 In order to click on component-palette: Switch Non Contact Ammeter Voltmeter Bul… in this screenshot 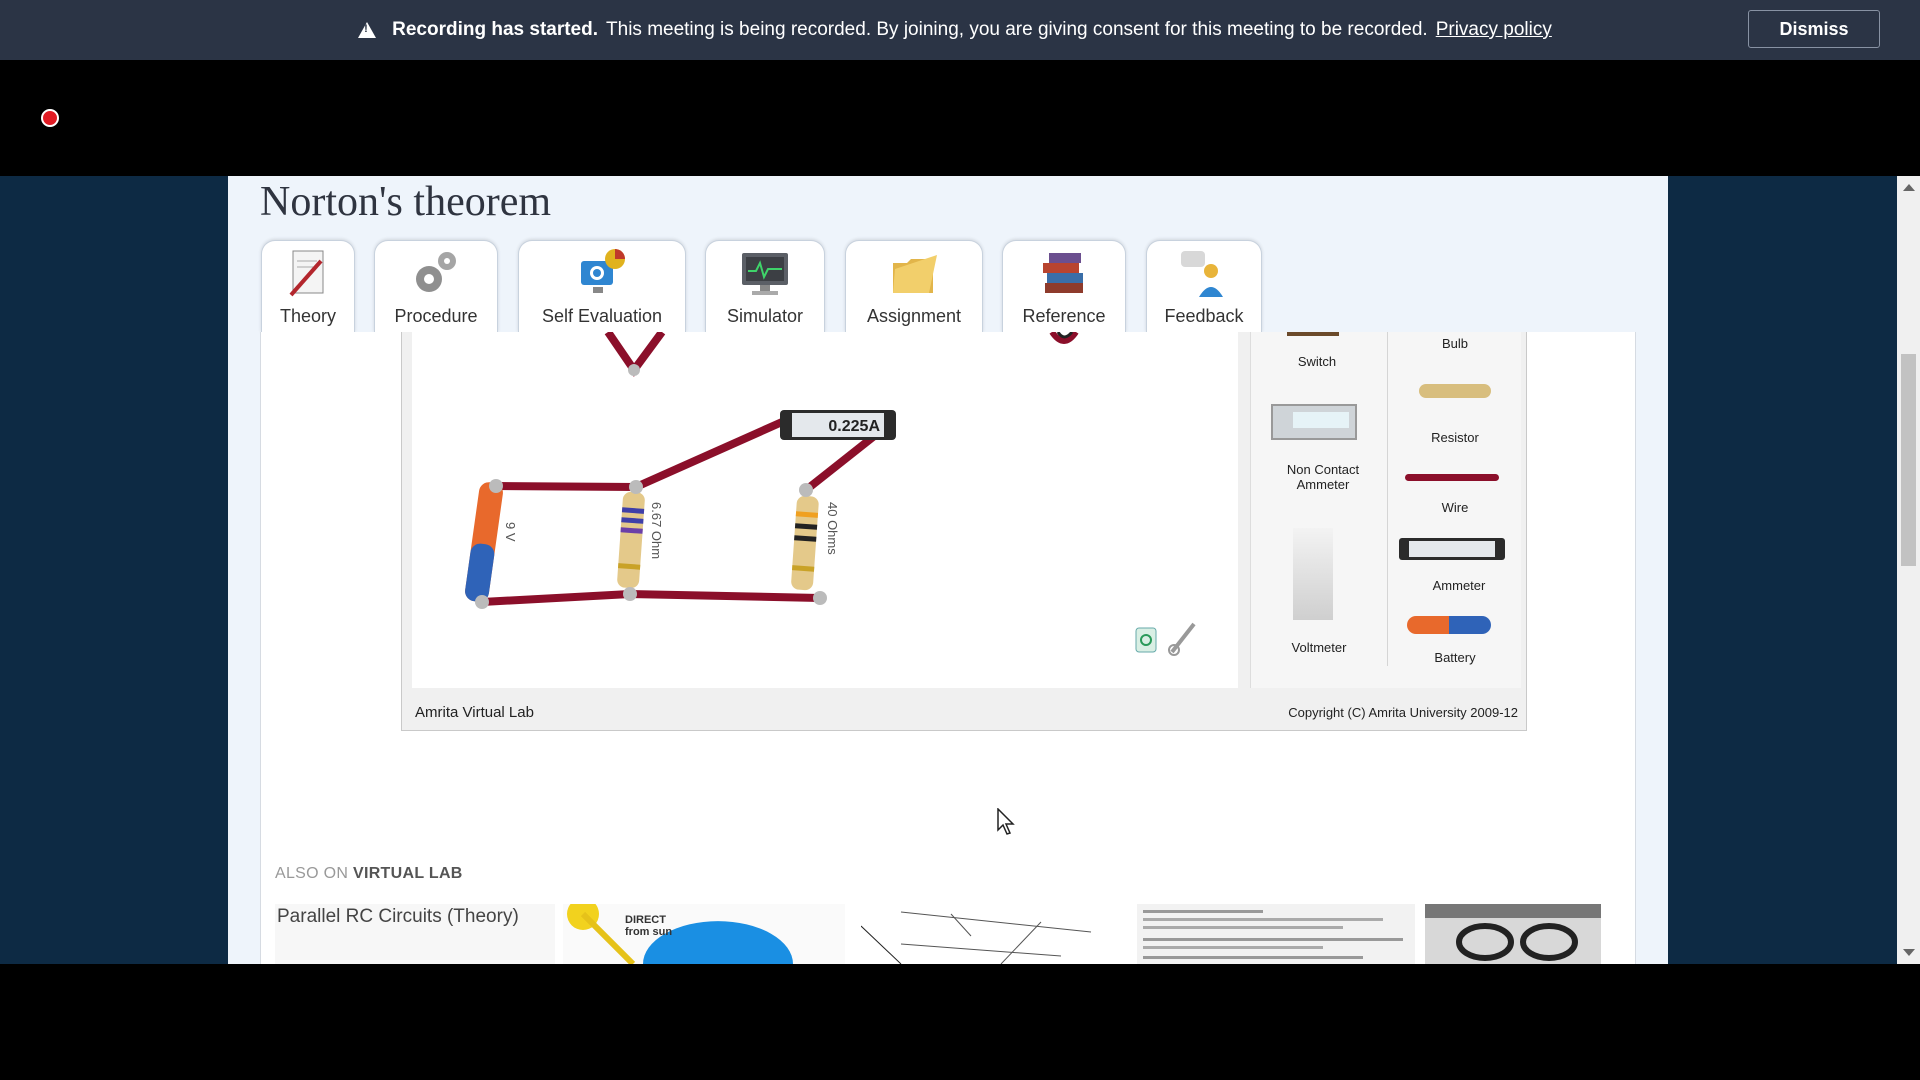, I will do `click(1385, 510)`.